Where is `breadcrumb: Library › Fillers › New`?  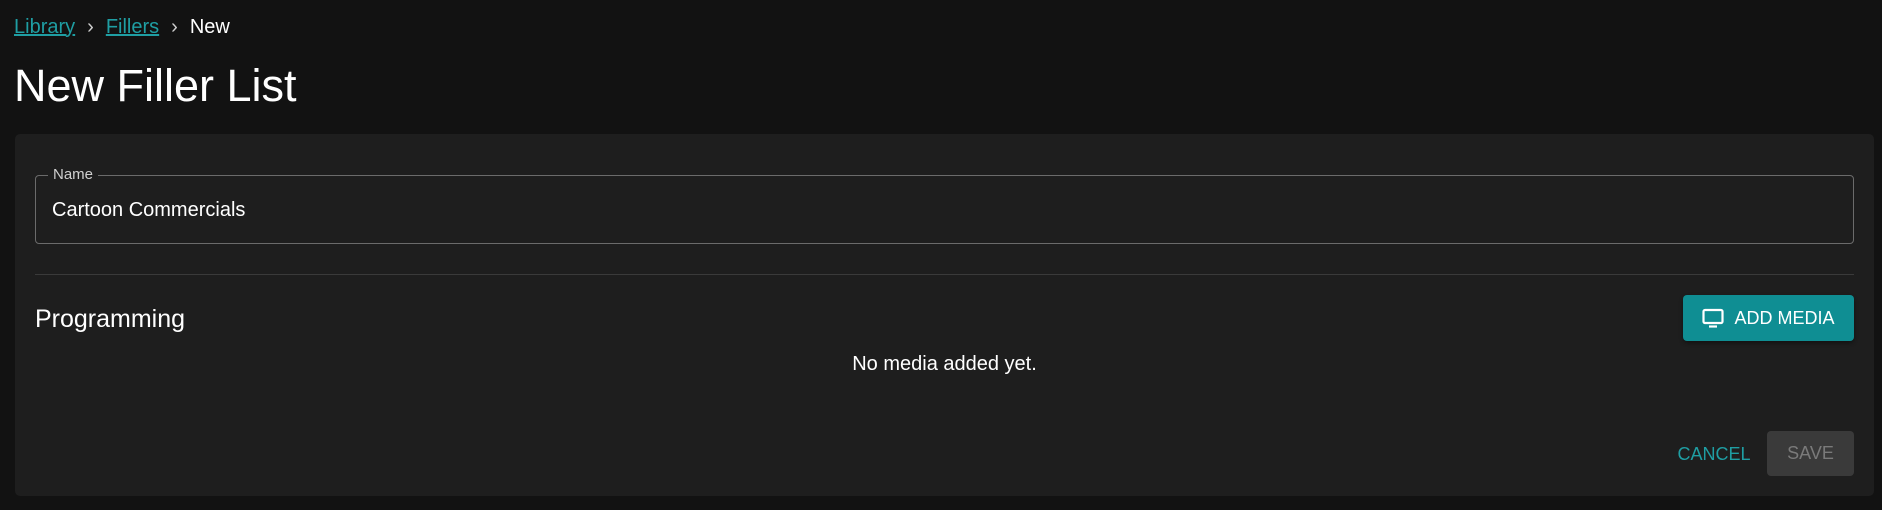 breadcrumb: Library › Fillers › New is located at coordinates (122, 27).